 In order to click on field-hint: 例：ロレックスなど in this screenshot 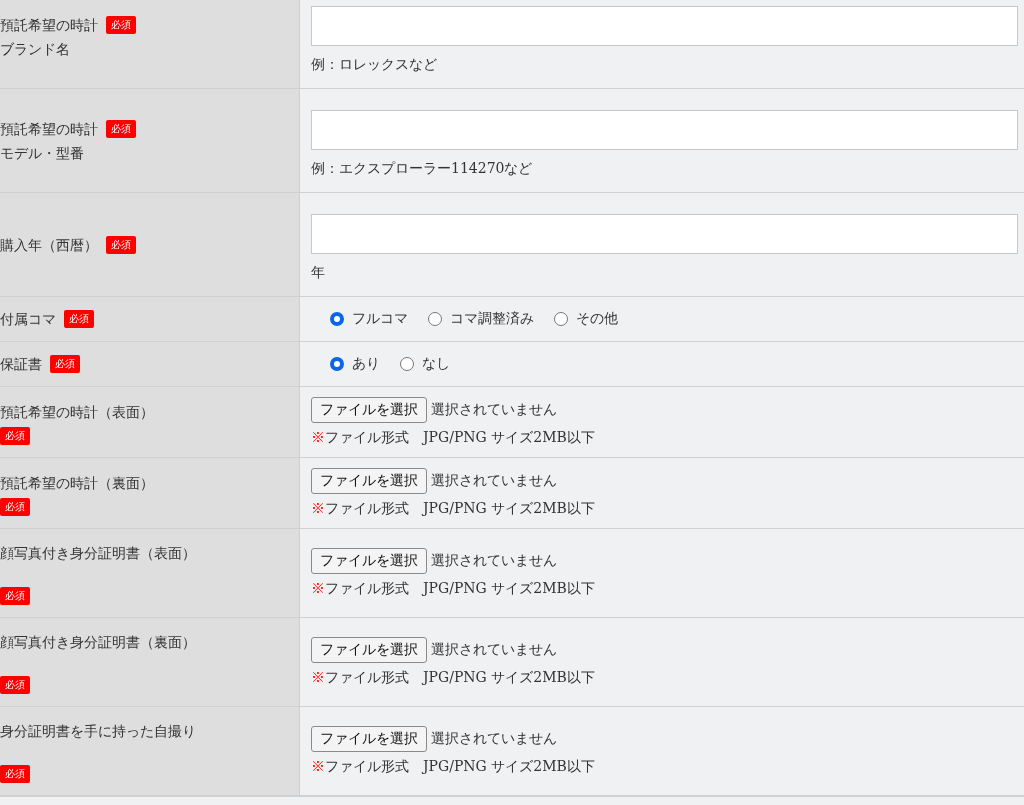, I will do `click(374, 64)`.